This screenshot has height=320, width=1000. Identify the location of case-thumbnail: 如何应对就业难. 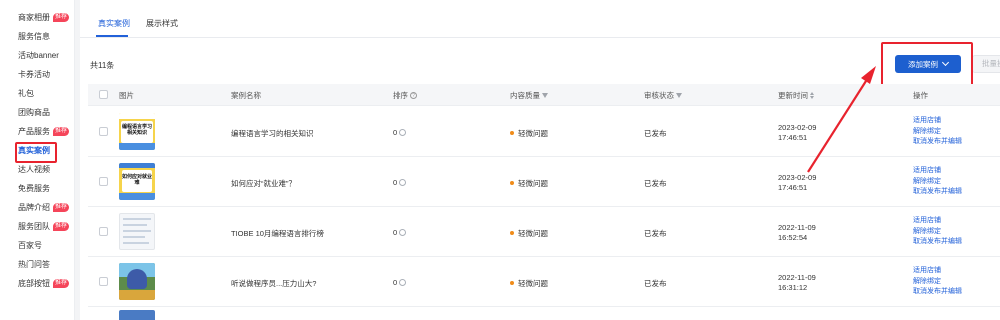
(137, 181).